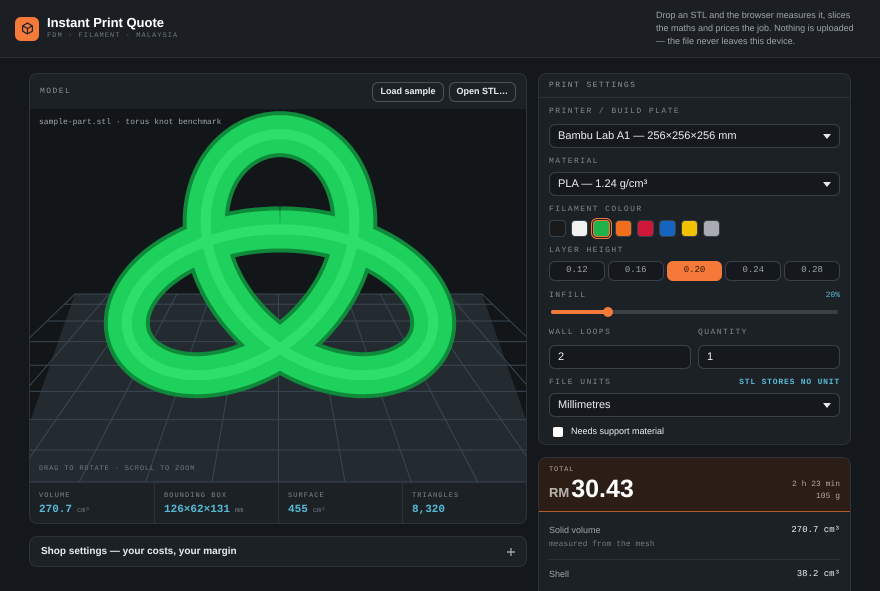 Image resolution: width=880 pixels, height=591 pixels. I want to click on field-label: PRINTER / BUILD PLATE, so click(615, 112).